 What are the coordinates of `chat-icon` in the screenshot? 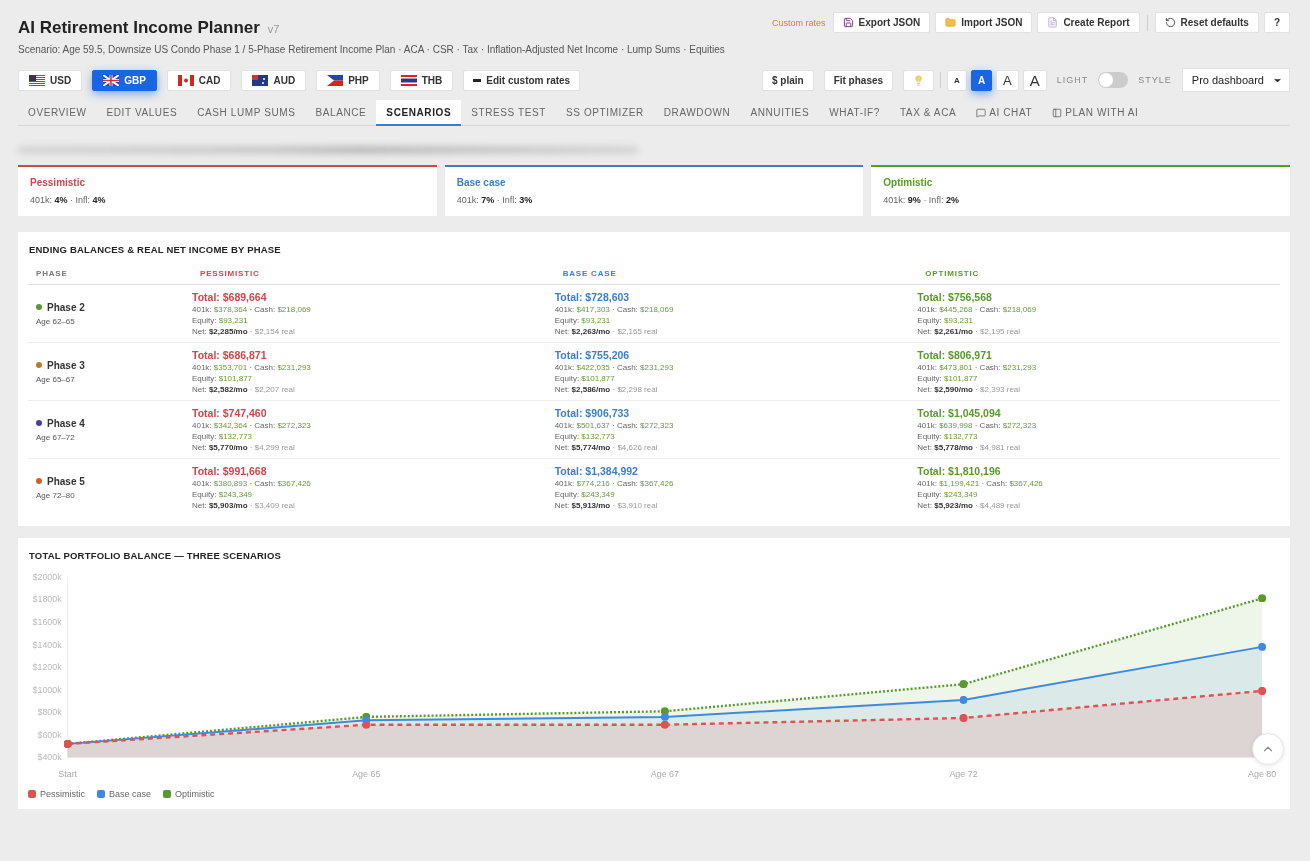 It's located at (981, 112).